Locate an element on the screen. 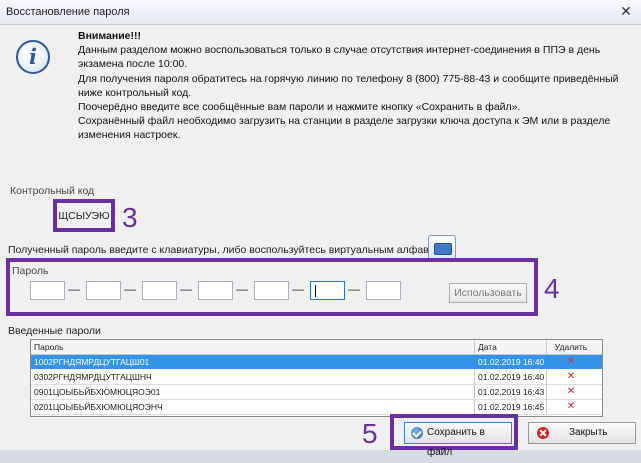 The height and width of the screenshot is (463, 641). row-password: 0901ЦОЫБЬЙБХЮМЮЦЯОЭ01 is located at coordinates (97, 392).